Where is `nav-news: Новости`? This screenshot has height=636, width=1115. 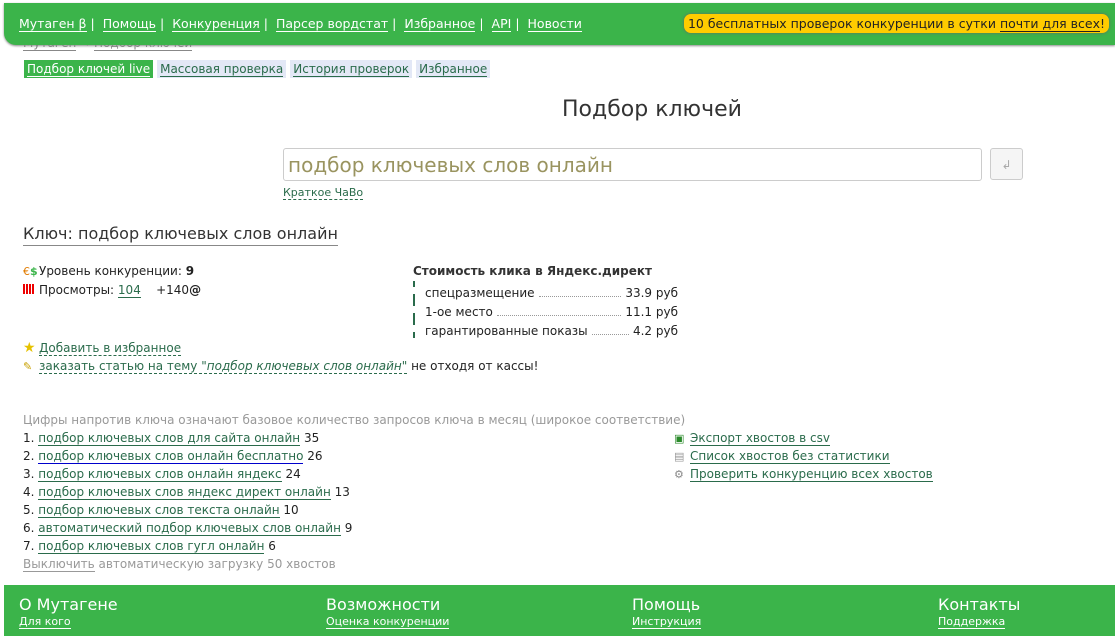
nav-news: Новости is located at coordinates (554, 24).